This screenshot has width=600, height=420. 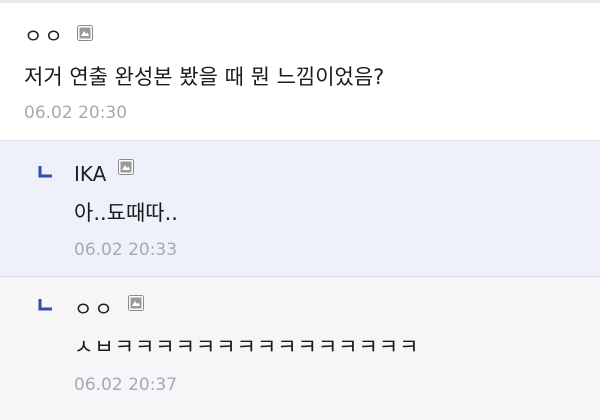 What do you see at coordinates (247, 347) in the screenshot?
I see `comment-text: ㅅㅂㅋㅋㅋㅋㅋㅋㅋㅋㅋㅋㅋㅋㅋㅋㅋ` at bounding box center [247, 347].